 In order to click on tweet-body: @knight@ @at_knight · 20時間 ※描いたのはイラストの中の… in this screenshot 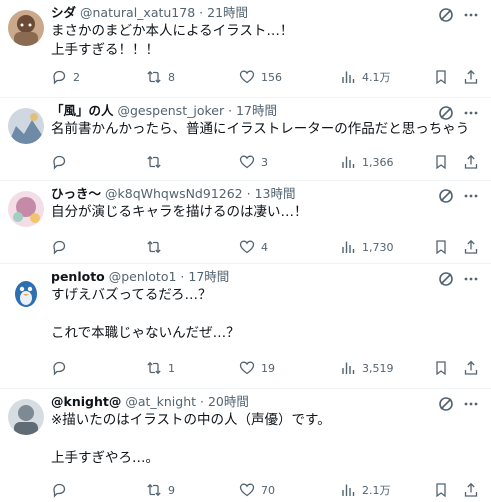, I will do `click(267, 430)`.